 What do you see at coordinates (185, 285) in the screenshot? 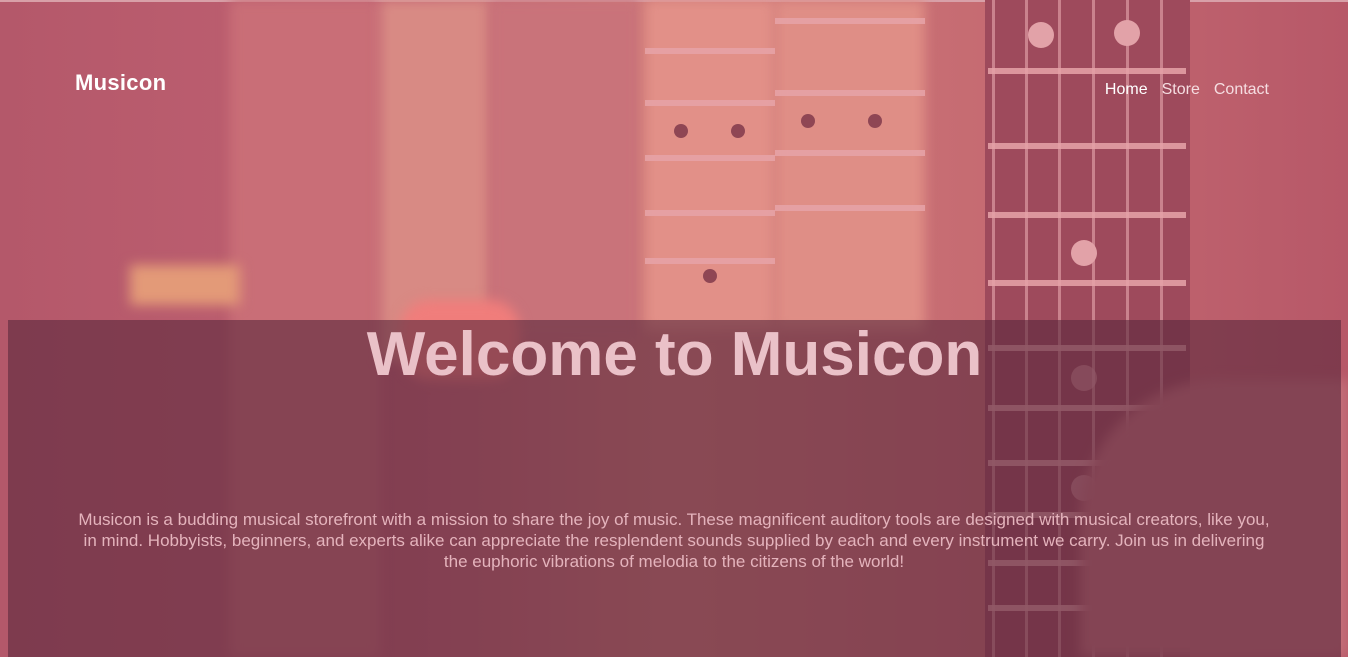
I see `bg-shape` at bounding box center [185, 285].